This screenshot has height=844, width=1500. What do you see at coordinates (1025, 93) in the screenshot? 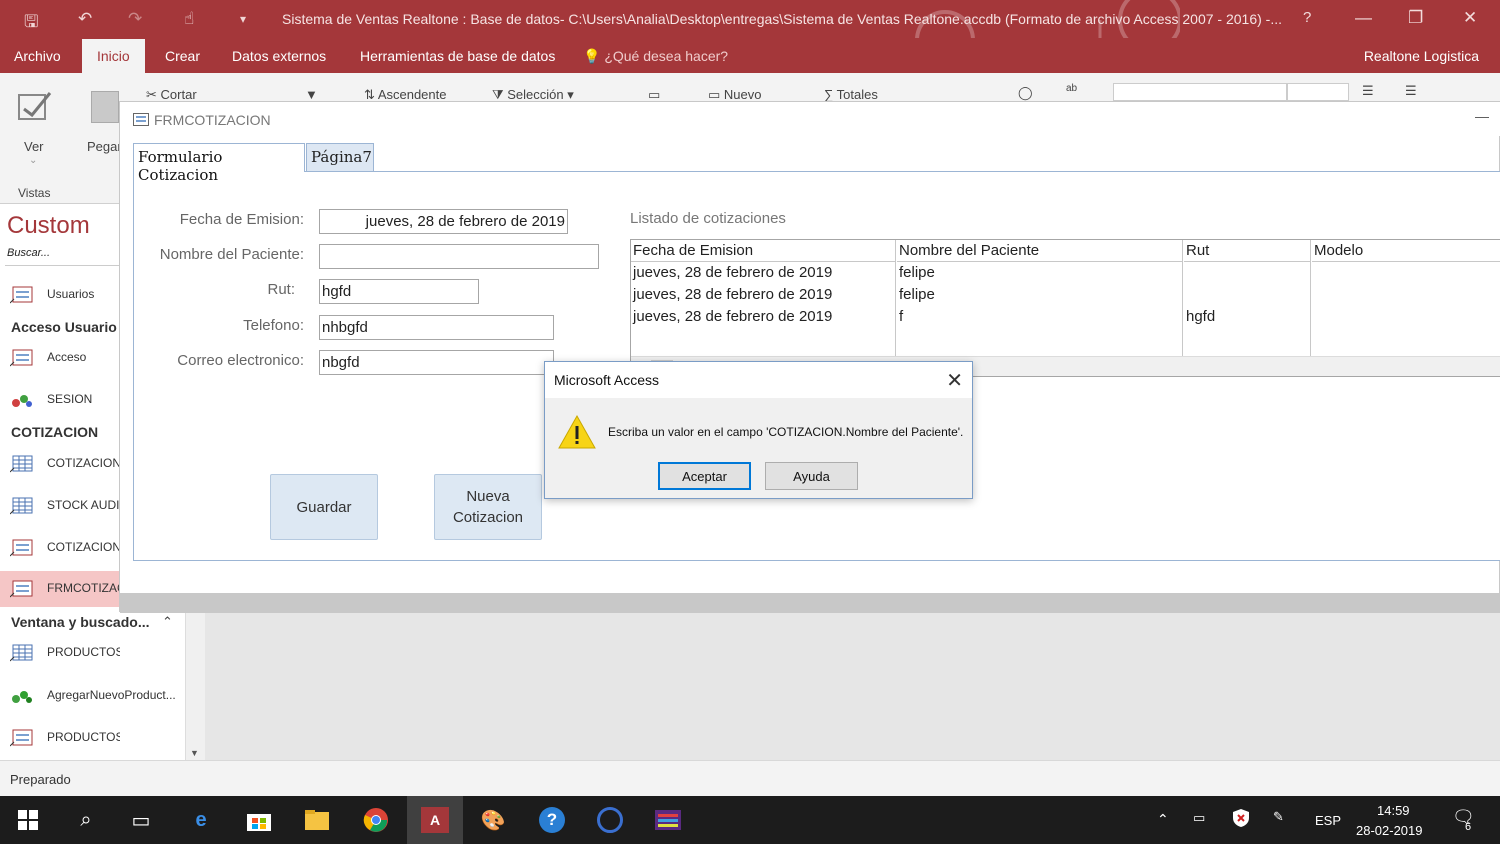
I see `find-icon: ◯` at bounding box center [1025, 93].